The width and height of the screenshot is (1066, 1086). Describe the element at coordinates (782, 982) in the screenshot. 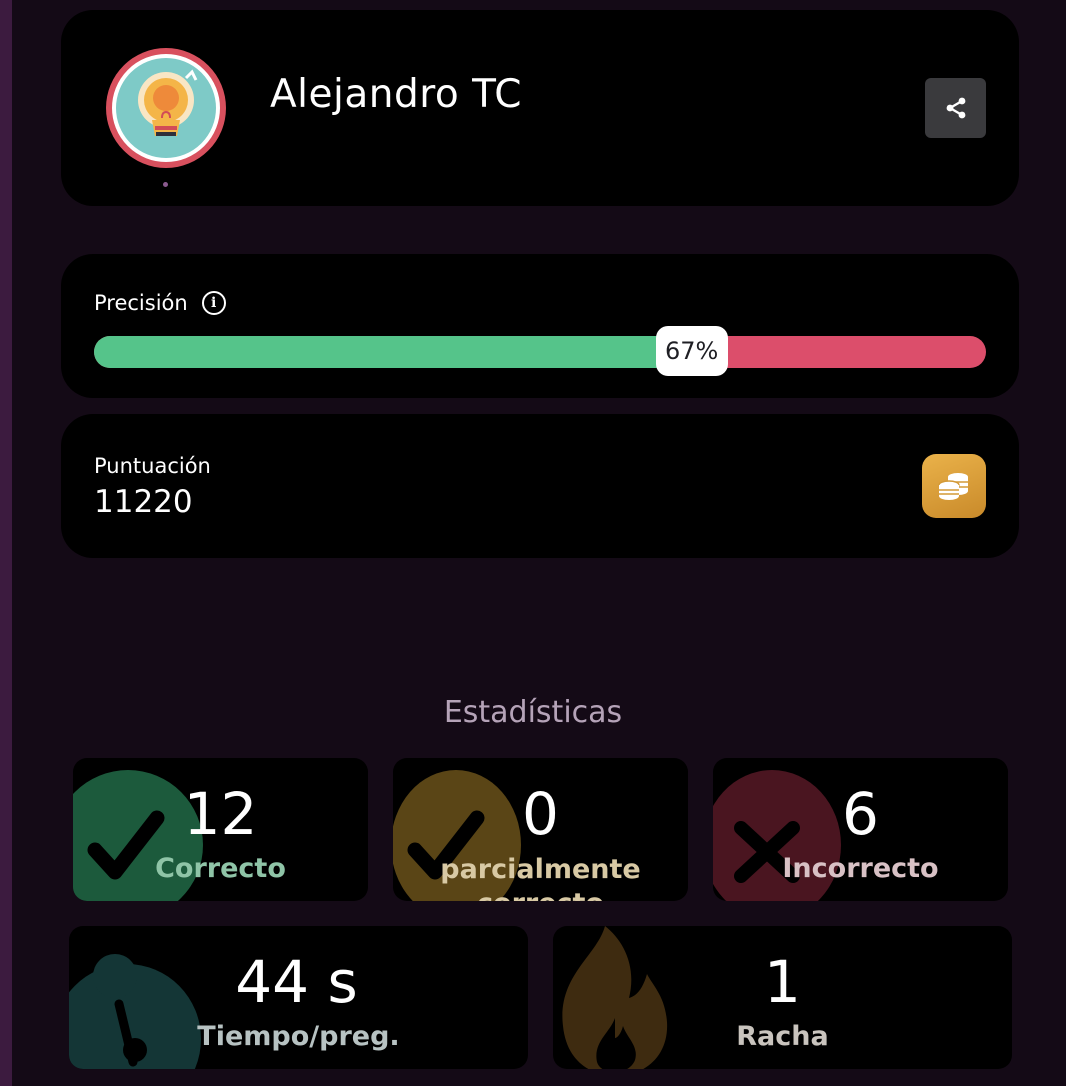

I see `streak-value: 1` at that location.